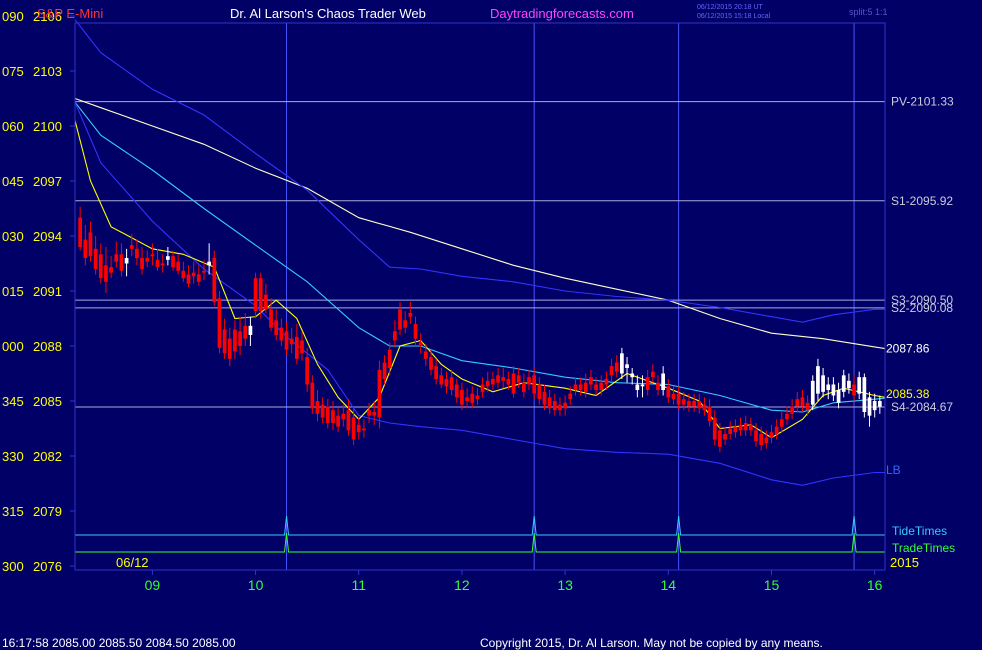 Image resolution: width=982 pixels, height=650 pixels. Describe the element at coordinates (922, 308) in the screenshot. I see `level-label: S2-2090.08` at that location.